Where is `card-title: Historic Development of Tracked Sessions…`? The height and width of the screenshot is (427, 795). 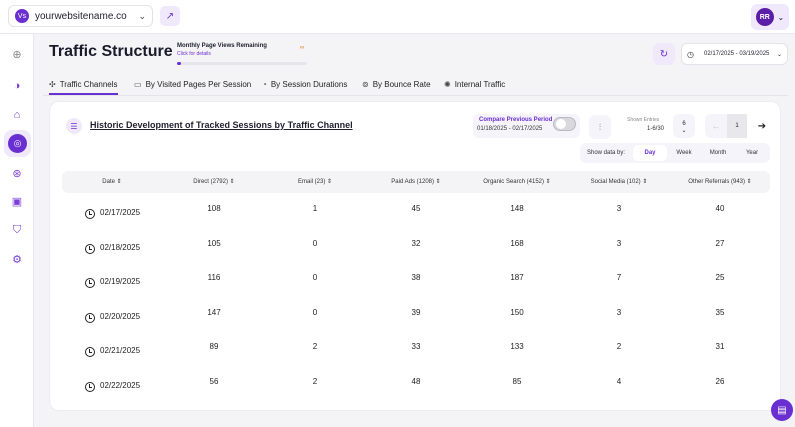
card-title: Historic Development of Tracked Sessions… is located at coordinates (221, 125).